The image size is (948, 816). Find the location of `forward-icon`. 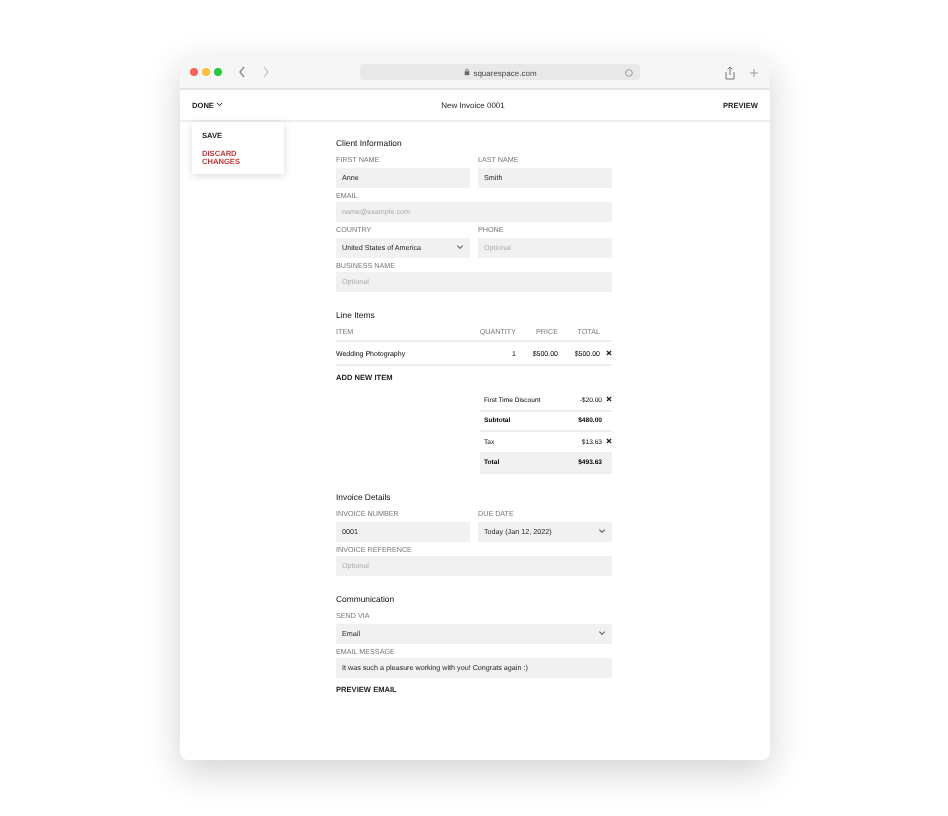

forward-icon is located at coordinates (266, 72).